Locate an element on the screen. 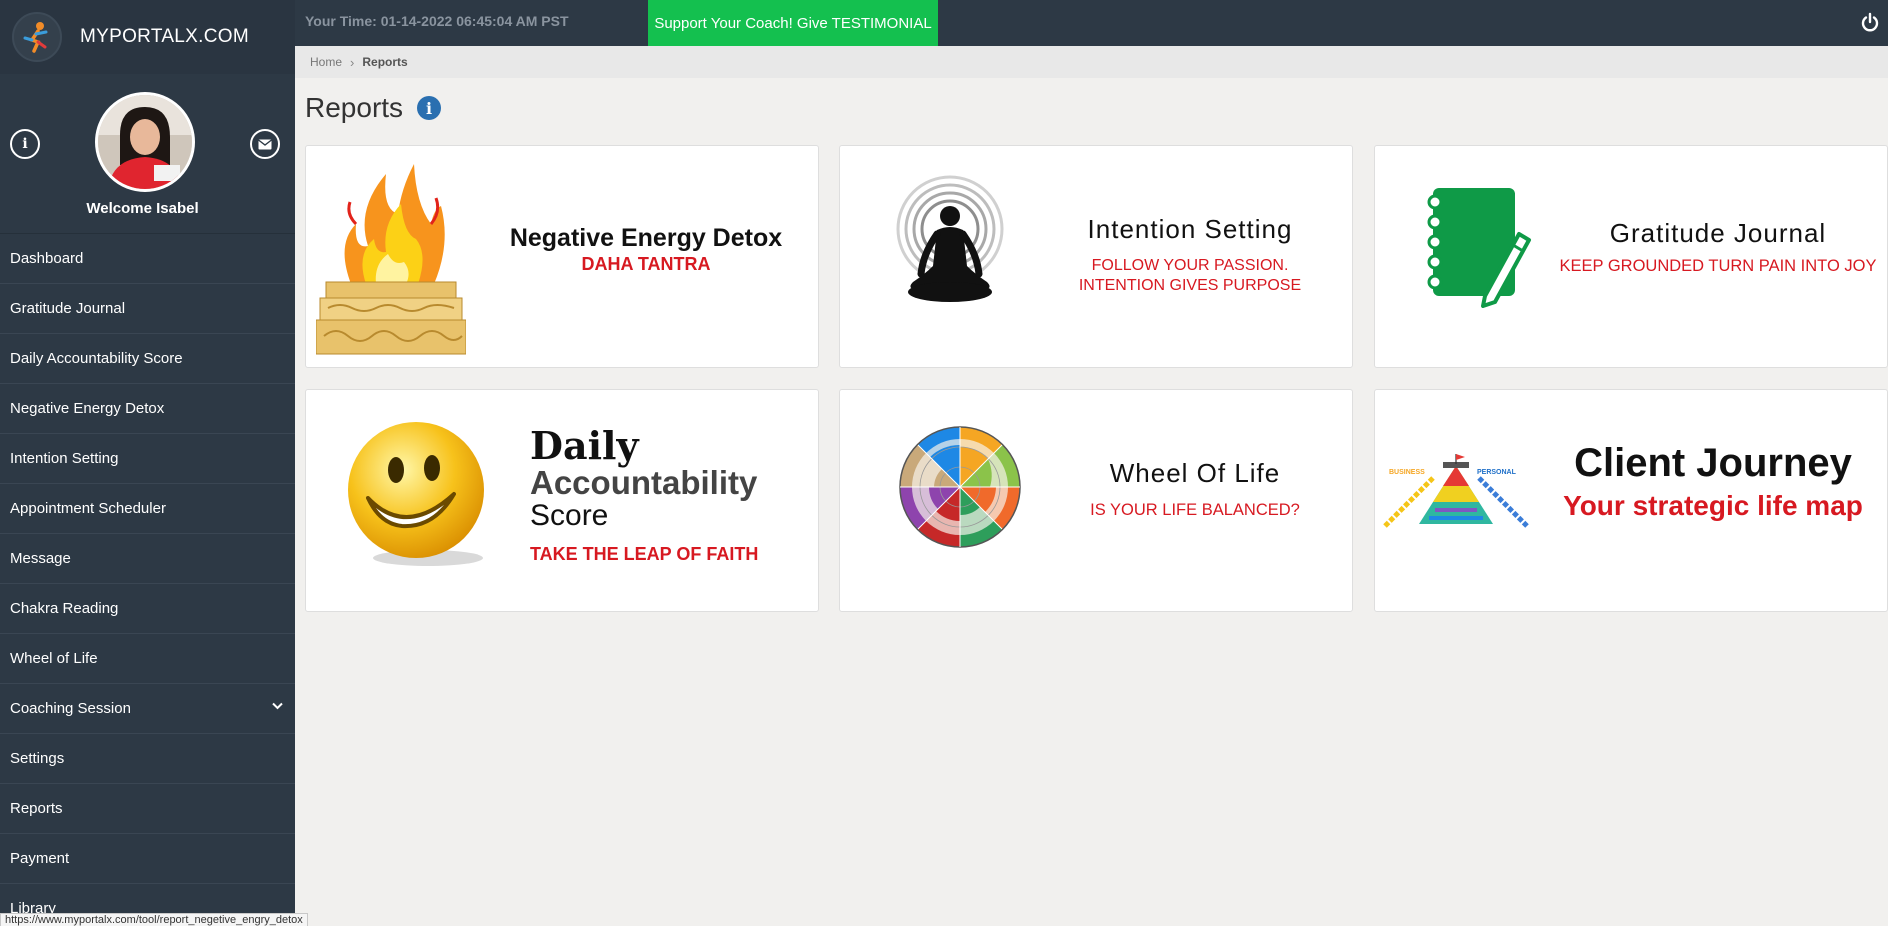  card-text: Negative Energy Detox DAHA TANTRA is located at coordinates (646, 249).